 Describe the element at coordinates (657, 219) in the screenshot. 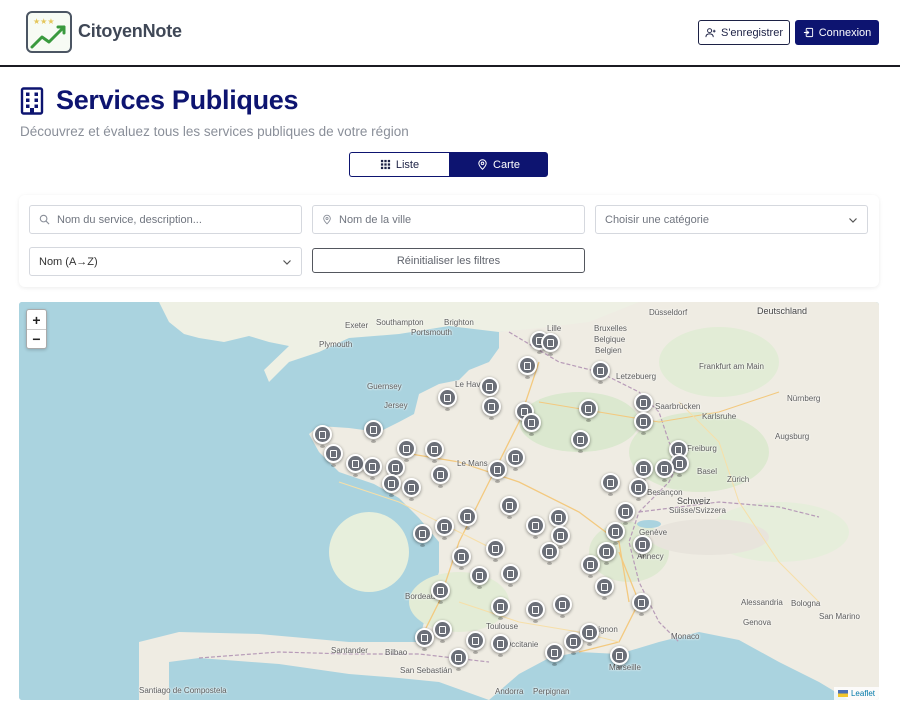

I see `category-selected: Choisir une catégorie` at that location.